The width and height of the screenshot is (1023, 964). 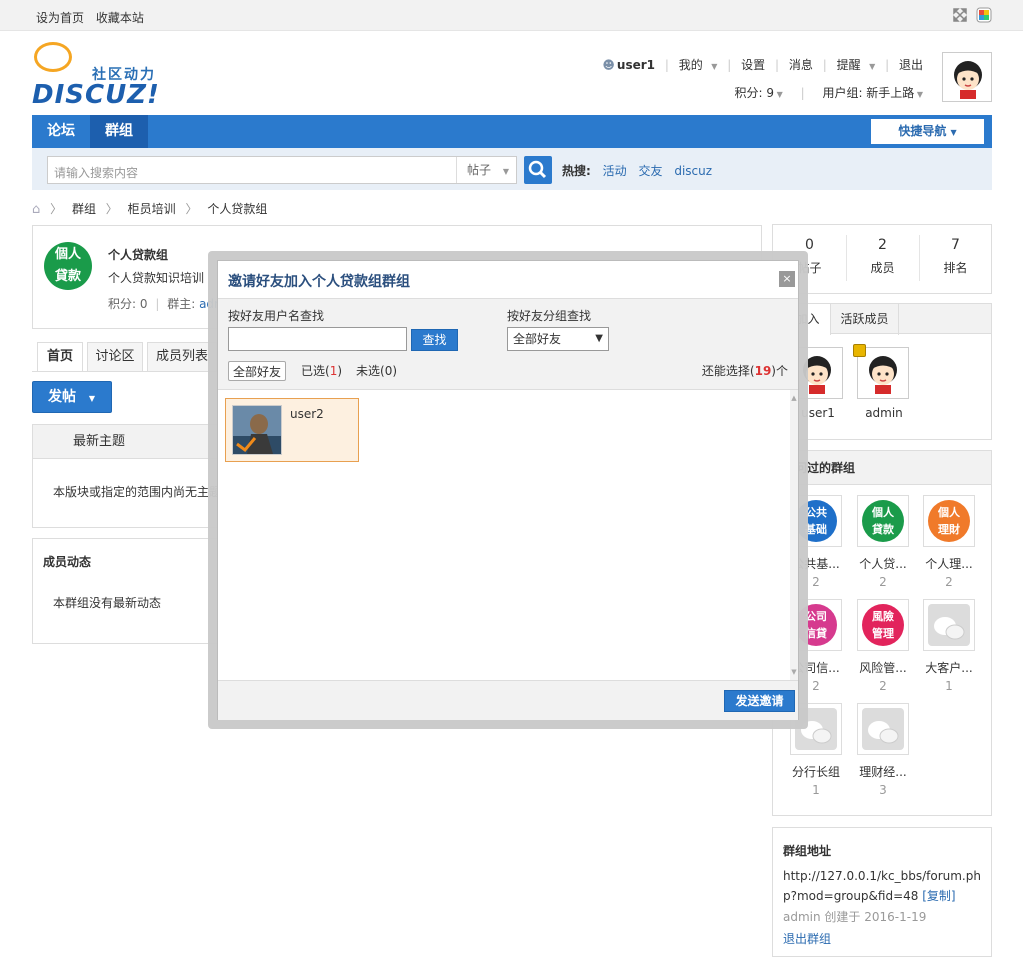 What do you see at coordinates (608, 65) in the screenshot?
I see `user-icon: ☻` at bounding box center [608, 65].